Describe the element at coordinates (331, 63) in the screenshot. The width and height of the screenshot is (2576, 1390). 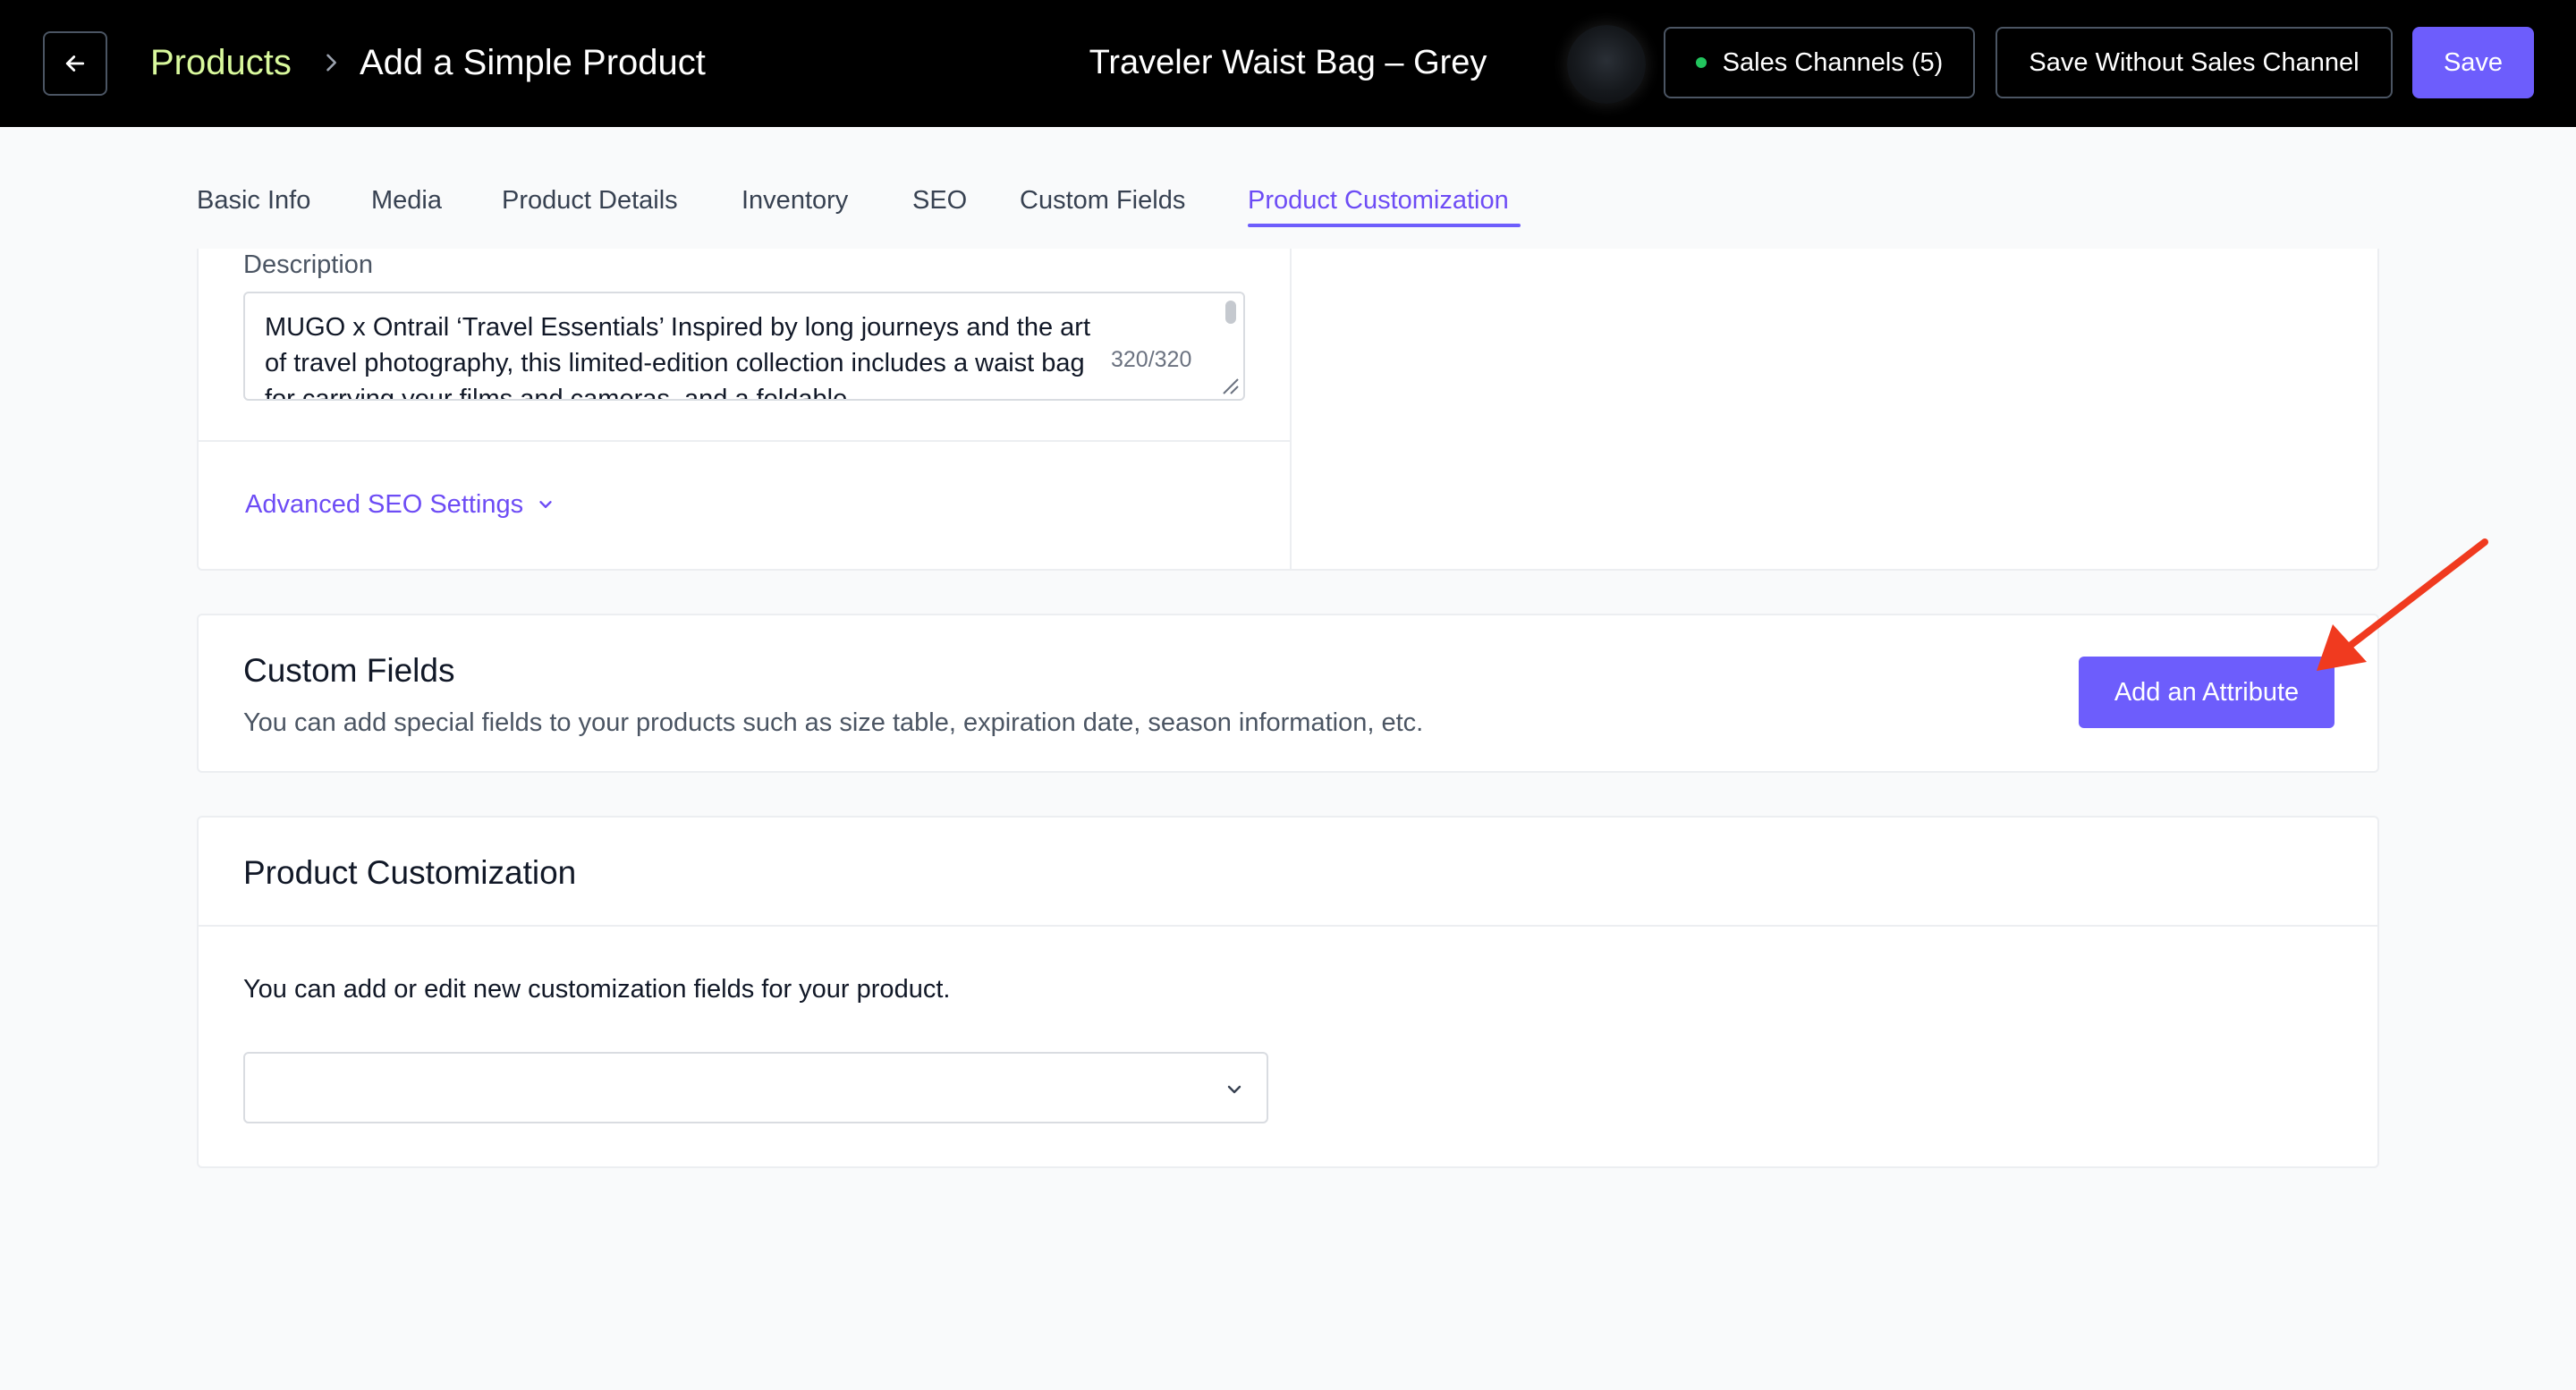
I see `chevron-right-icon` at that location.